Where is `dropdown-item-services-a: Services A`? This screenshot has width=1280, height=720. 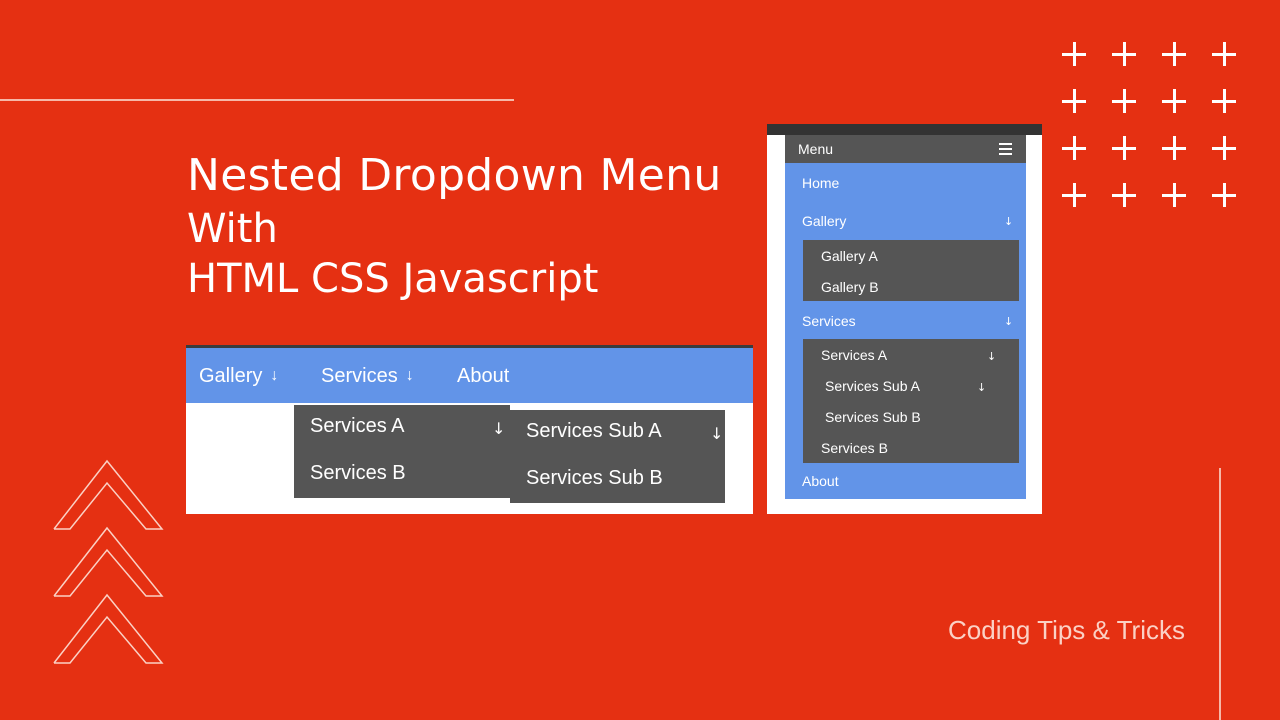 dropdown-item-services-a: Services A is located at coordinates (357, 426).